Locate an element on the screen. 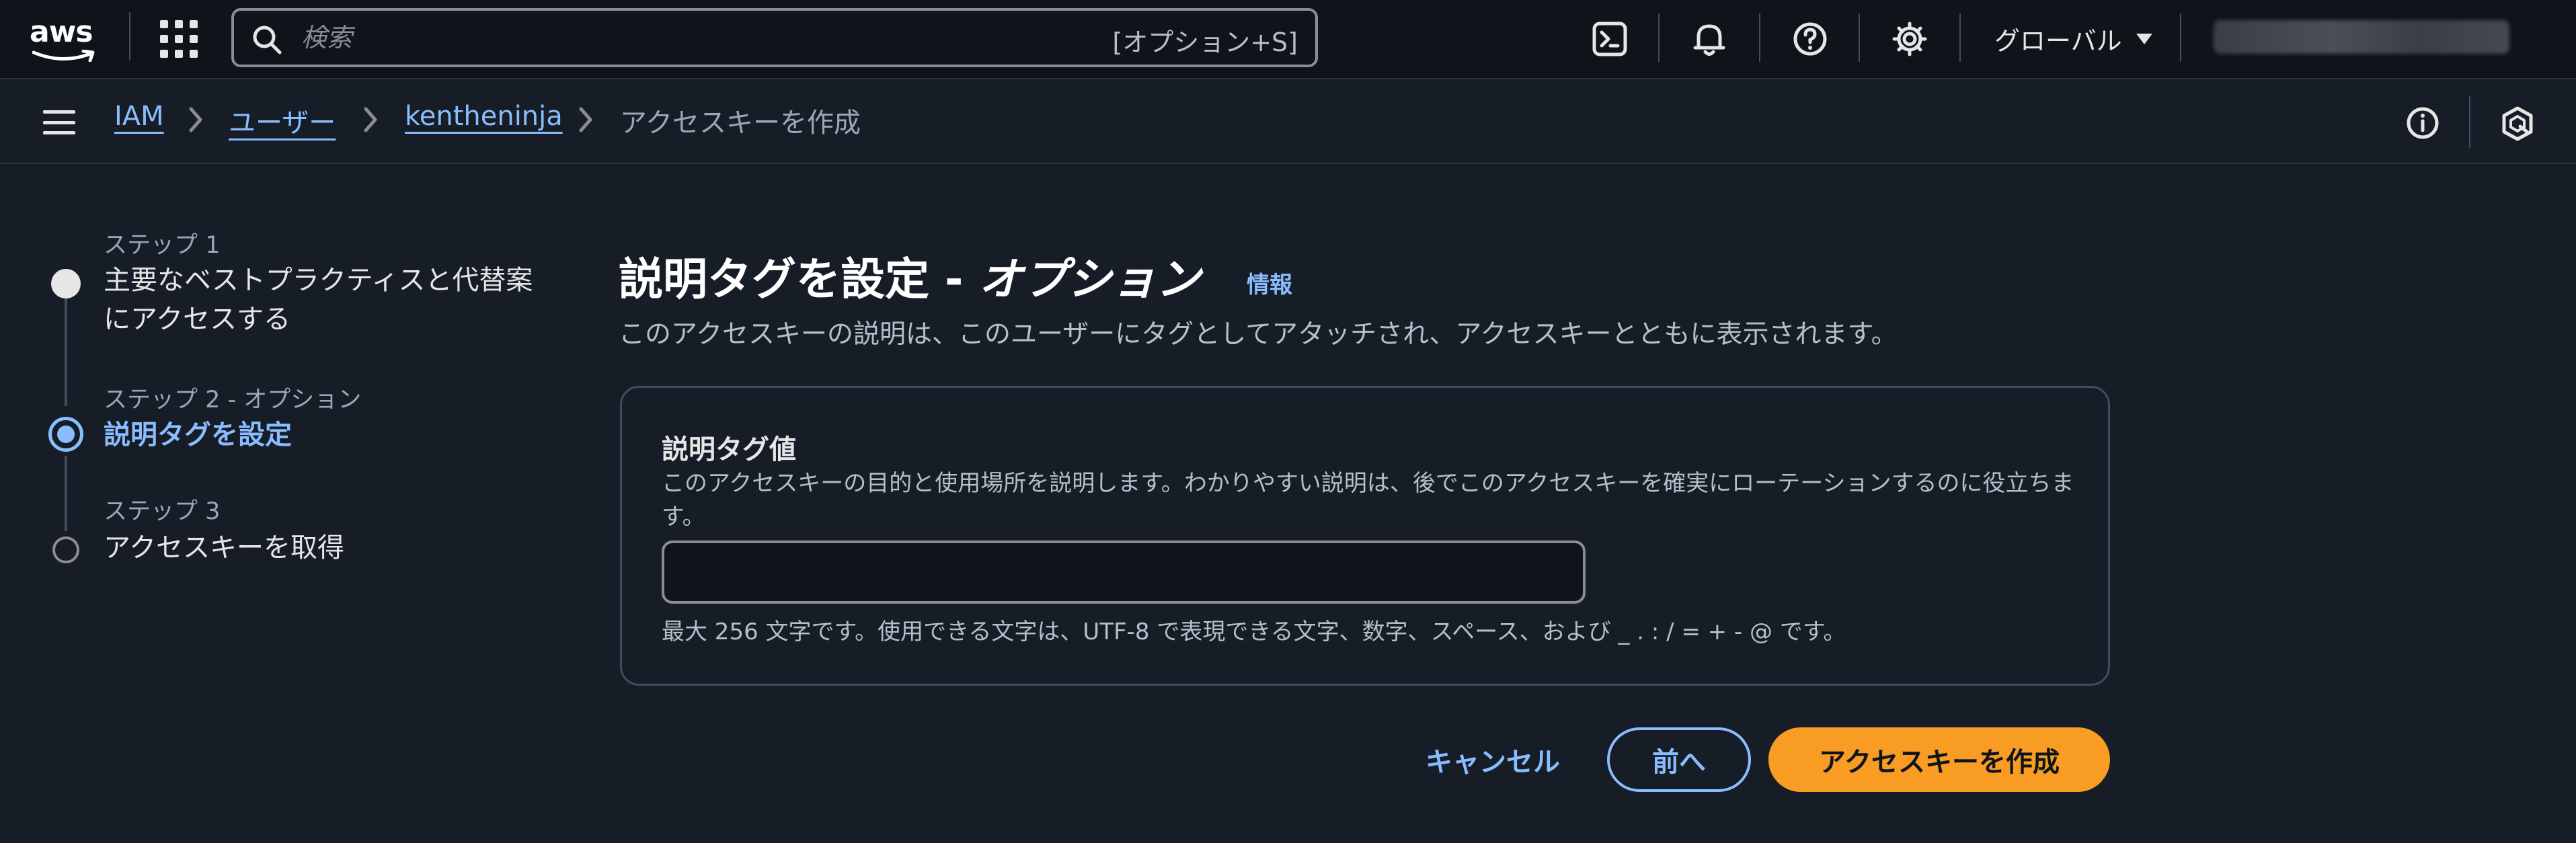 This screenshot has height=843, width=2576. info-panel-icon is located at coordinates (2423, 123).